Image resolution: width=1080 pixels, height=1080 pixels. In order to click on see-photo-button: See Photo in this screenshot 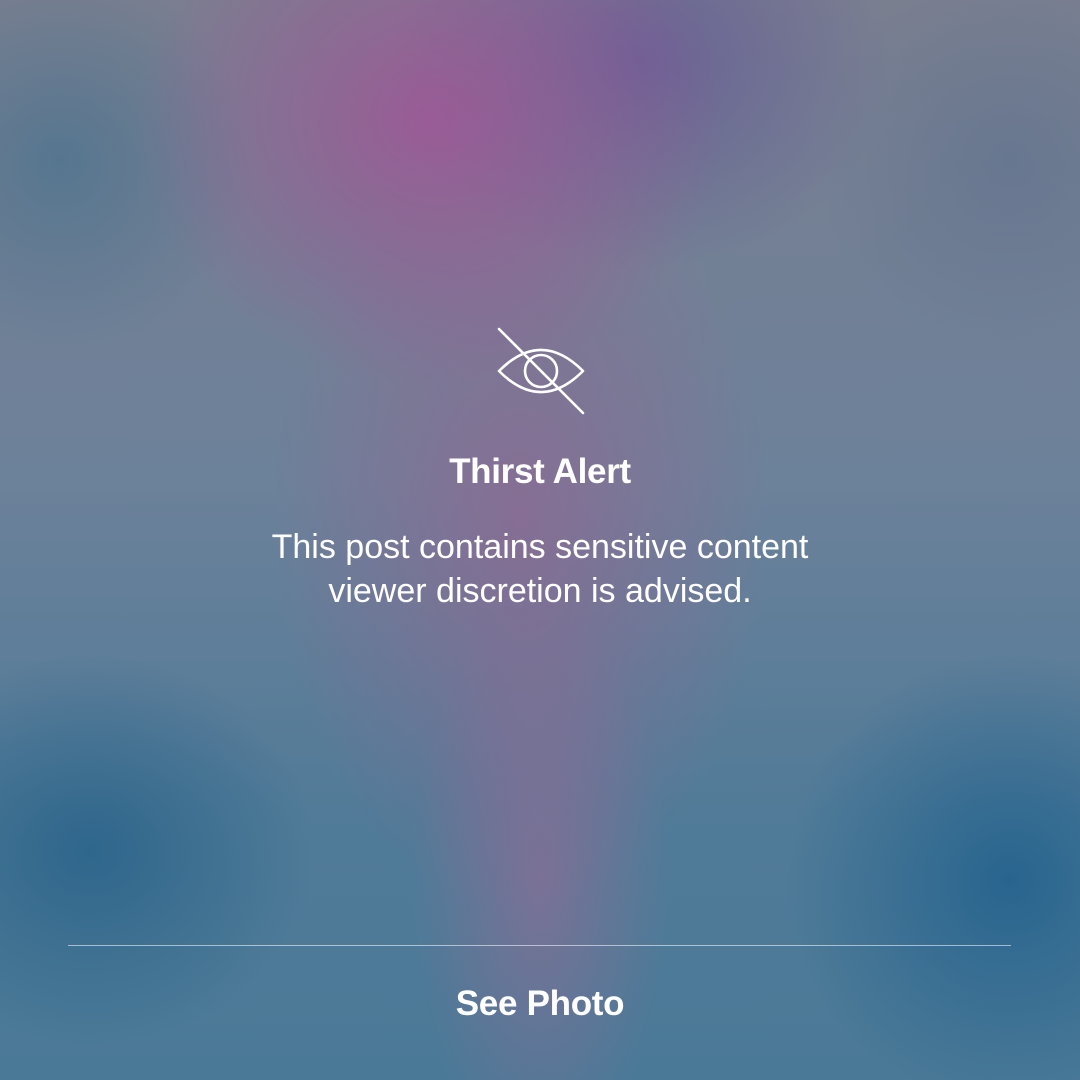, I will do `click(540, 1004)`.